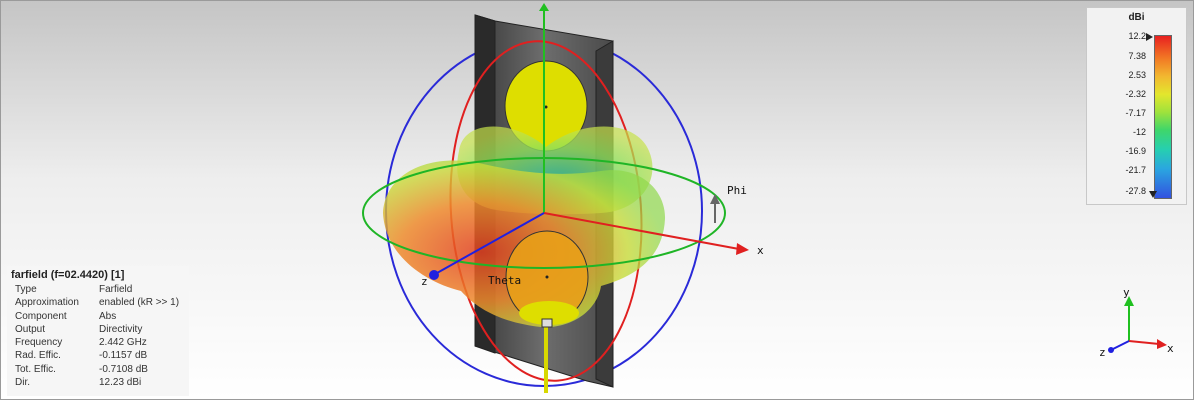  I want to click on table-row: Tot. Effic. -0.7108 dB, so click(81, 369).